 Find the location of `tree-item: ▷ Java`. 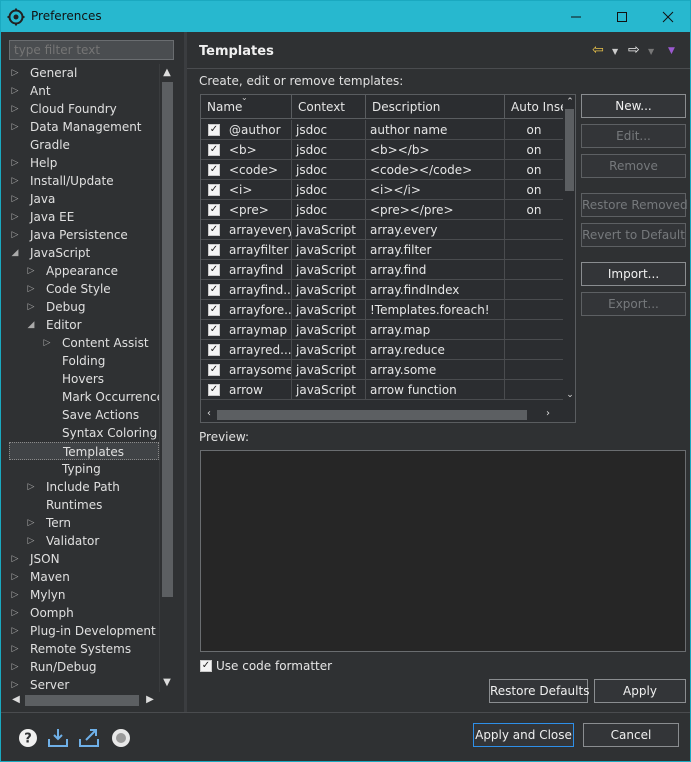

tree-item: ▷ Java is located at coordinates (84, 199).